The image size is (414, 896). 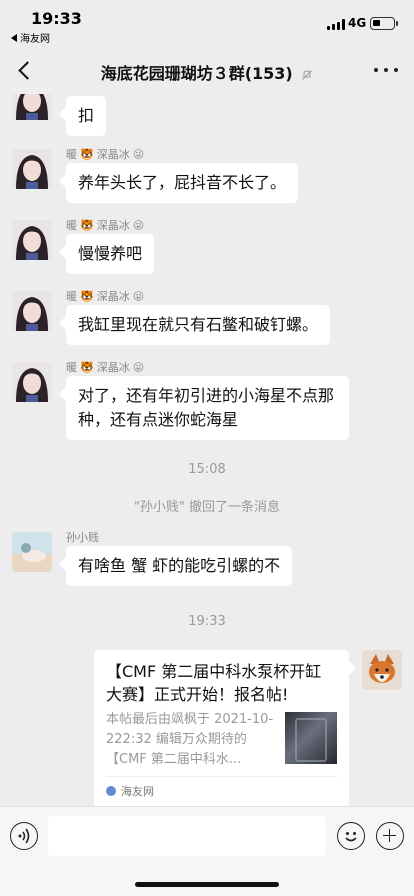 I want to click on voice-icon, so click(x=24, y=836).